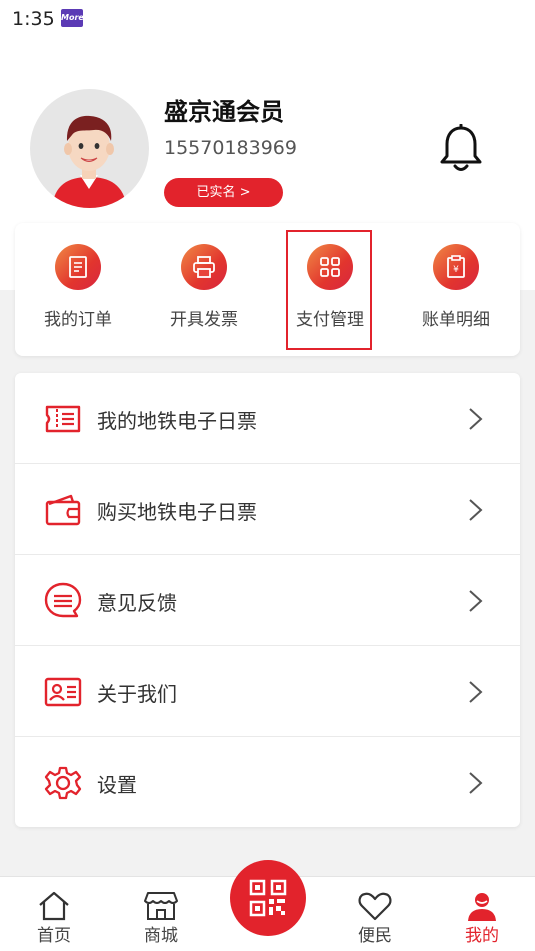  I want to click on quick-action-orders: 我的订单, so click(78, 289).